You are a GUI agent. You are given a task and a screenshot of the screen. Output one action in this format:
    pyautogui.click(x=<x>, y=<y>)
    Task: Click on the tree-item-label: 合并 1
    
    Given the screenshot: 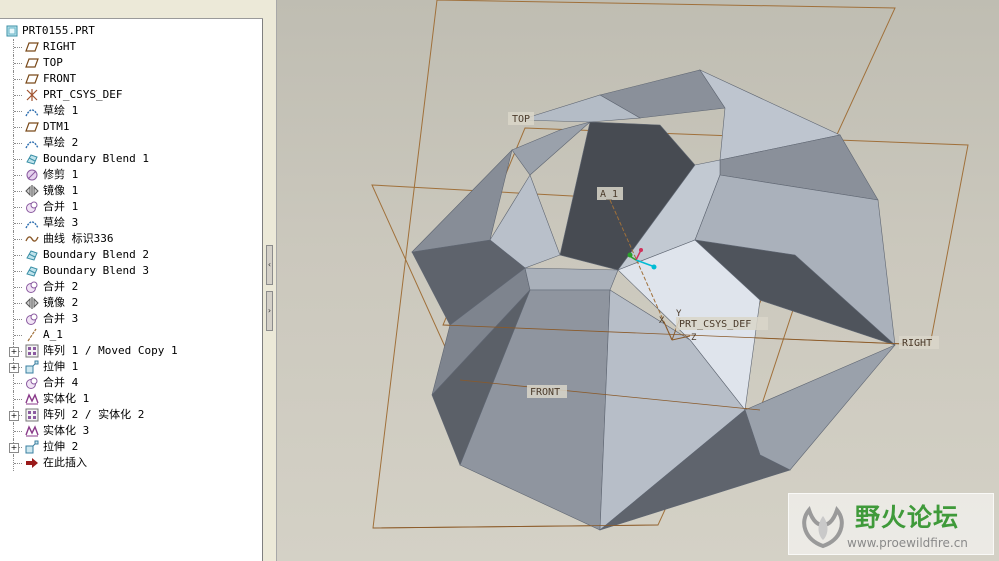 What is the action you would take?
    pyautogui.click(x=61, y=206)
    